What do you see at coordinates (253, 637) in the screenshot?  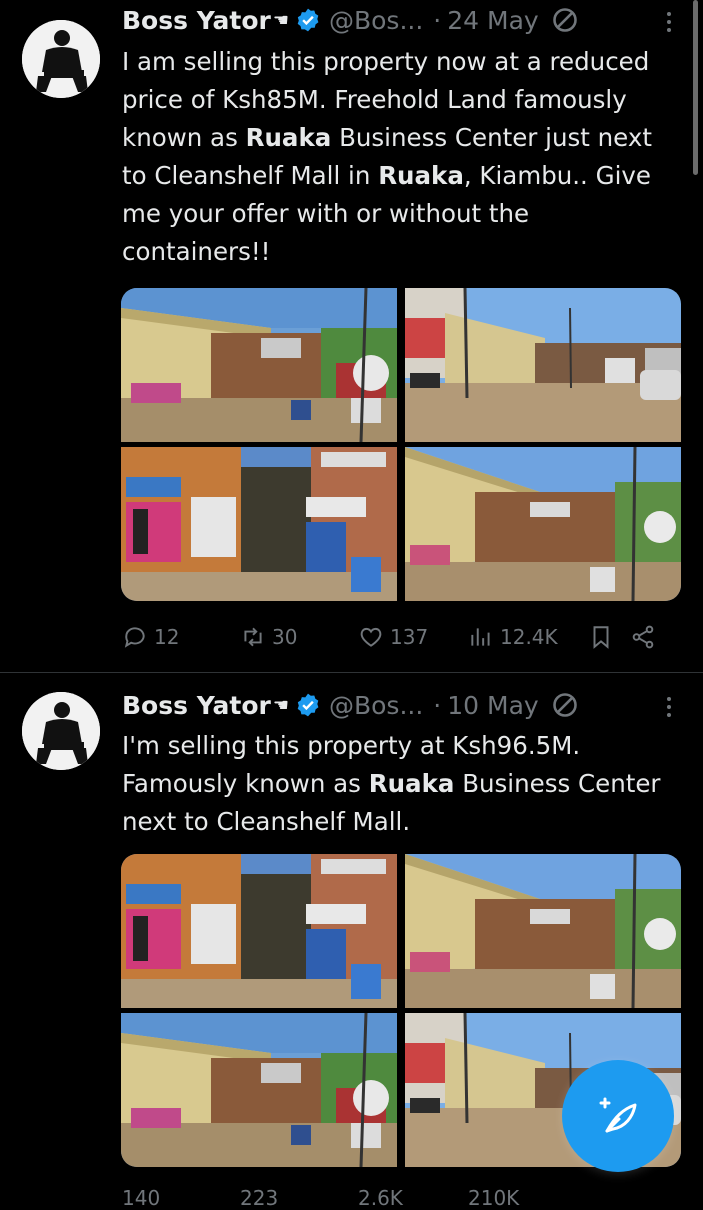 I see `retweet-icon` at bounding box center [253, 637].